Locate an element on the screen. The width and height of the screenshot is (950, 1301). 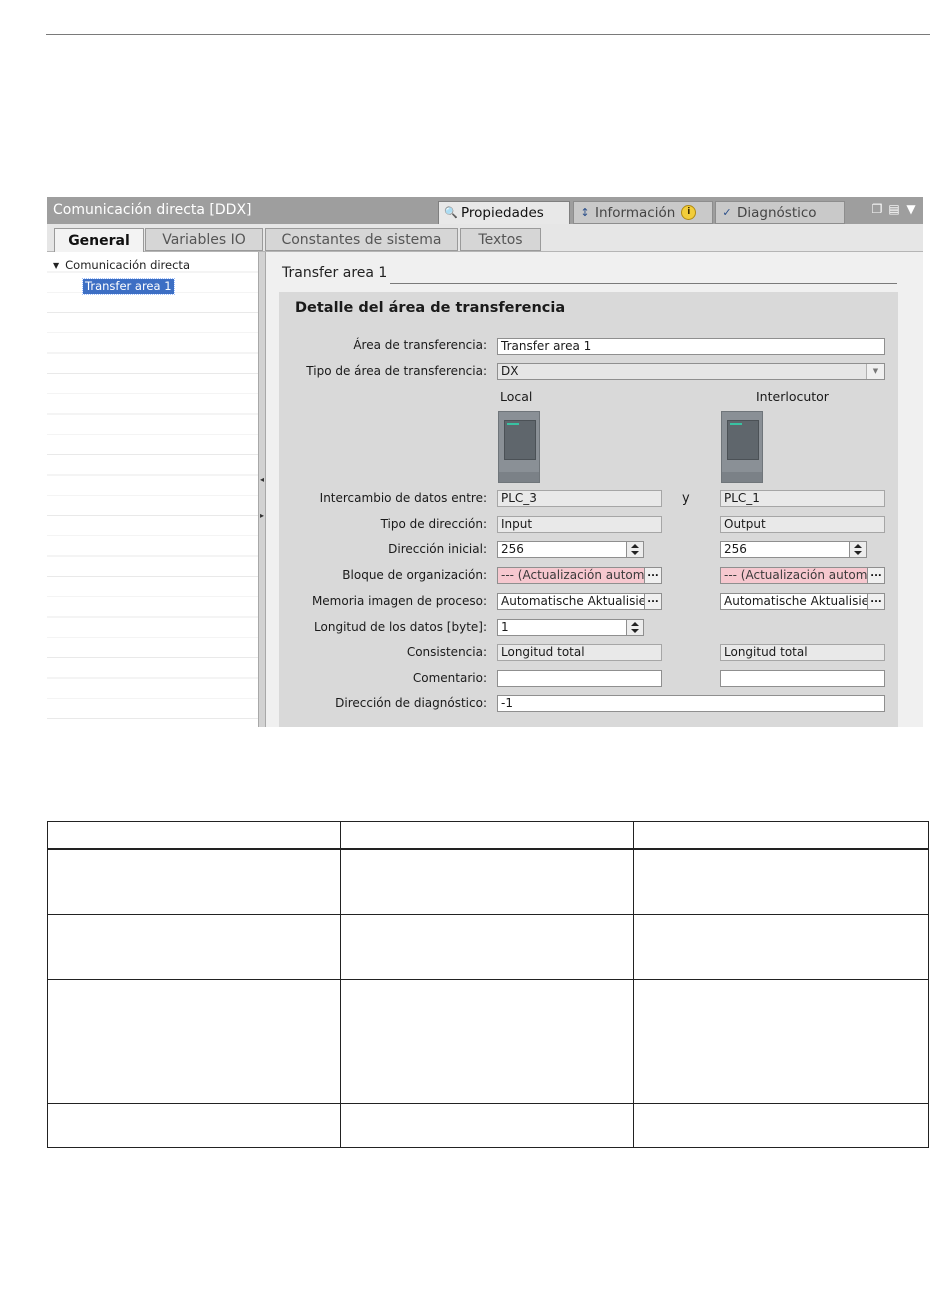
exchange-label: Intercambio de datos entre: is located at coordinates (403, 498).